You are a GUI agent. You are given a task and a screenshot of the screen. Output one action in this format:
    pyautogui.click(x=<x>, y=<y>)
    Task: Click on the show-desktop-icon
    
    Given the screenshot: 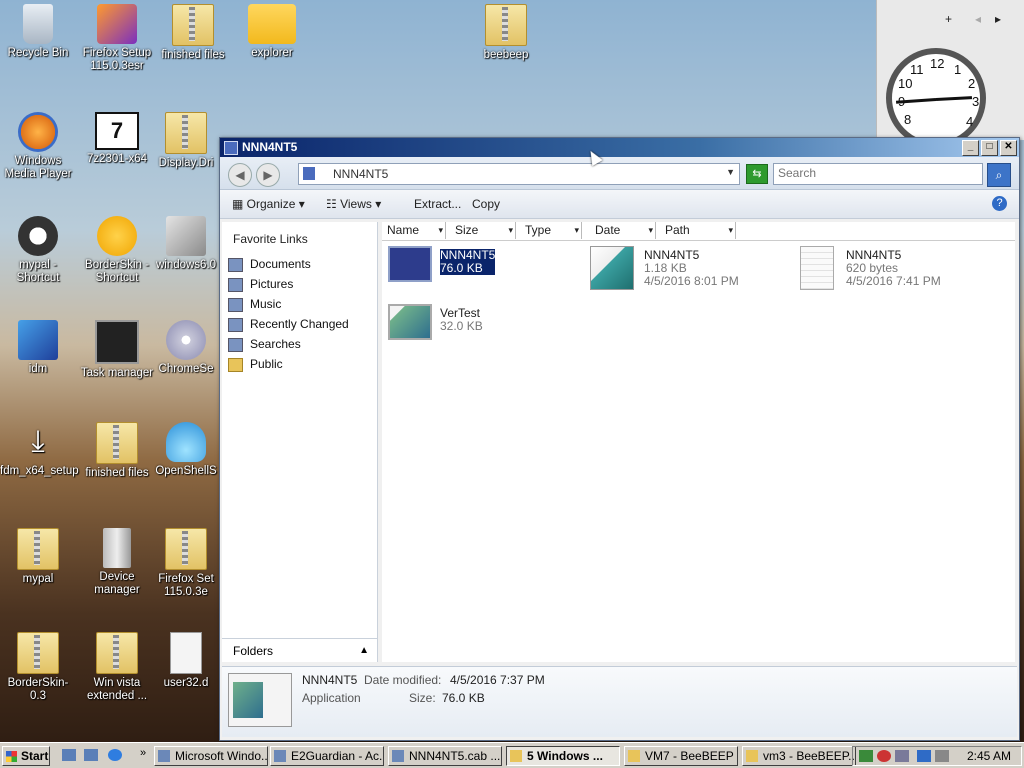 What is the action you would take?
    pyautogui.click(x=69, y=755)
    